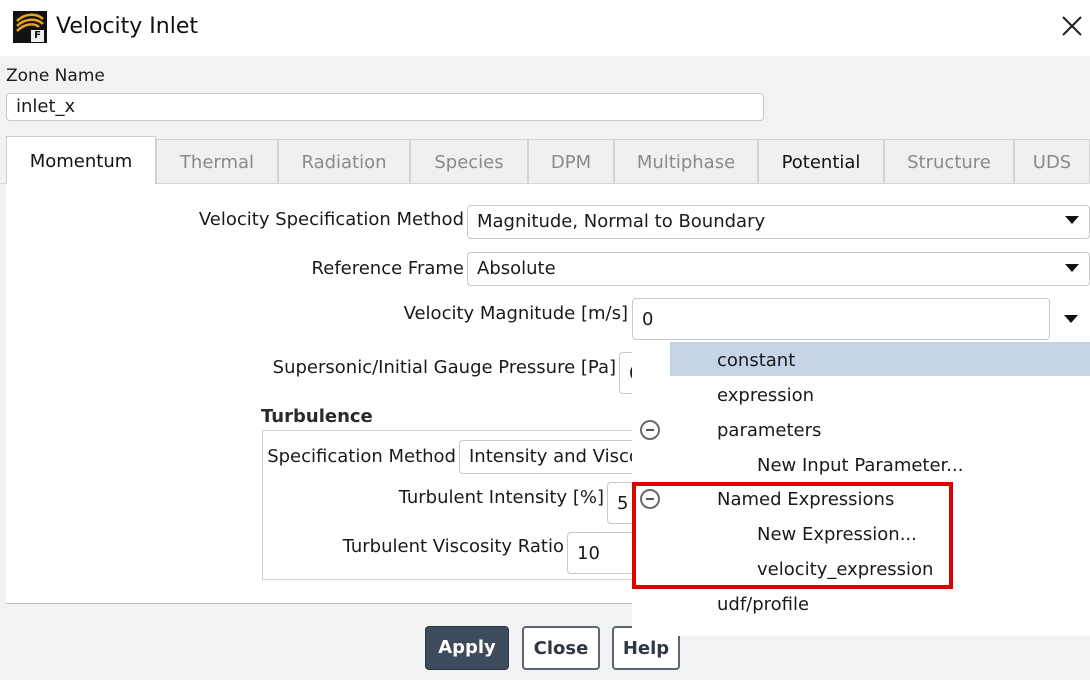 The image size is (1090, 680). What do you see at coordinates (1052, 161) in the screenshot?
I see `tab-uds: UDS` at bounding box center [1052, 161].